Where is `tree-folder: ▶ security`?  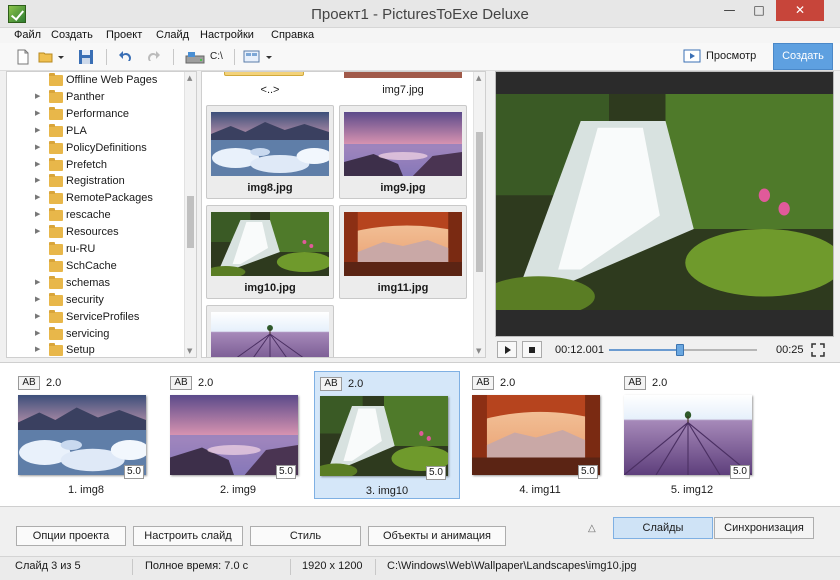 tree-folder: ▶ security is located at coordinates (95, 300).